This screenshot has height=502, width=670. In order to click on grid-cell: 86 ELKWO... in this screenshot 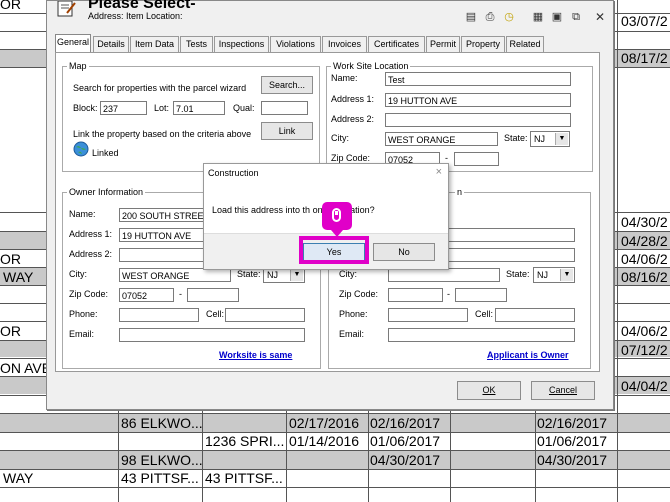, I will do `click(162, 423)`.